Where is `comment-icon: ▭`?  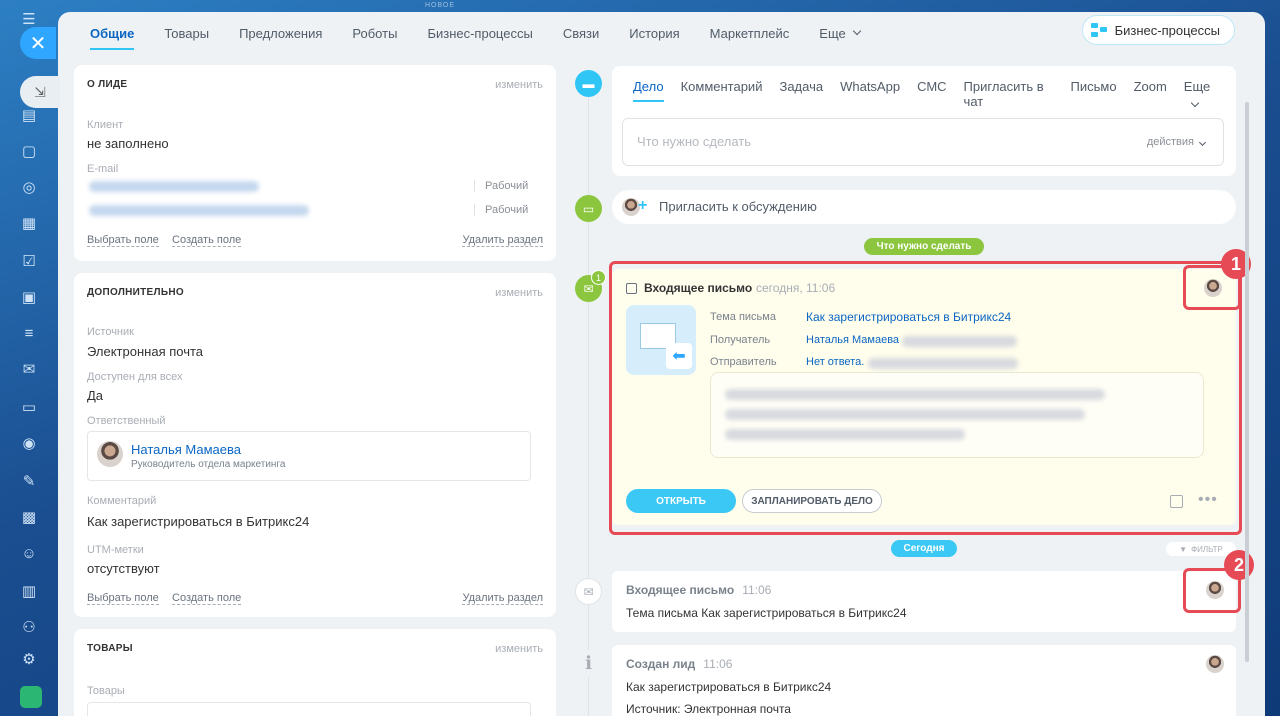 comment-icon: ▭ is located at coordinates (588, 208).